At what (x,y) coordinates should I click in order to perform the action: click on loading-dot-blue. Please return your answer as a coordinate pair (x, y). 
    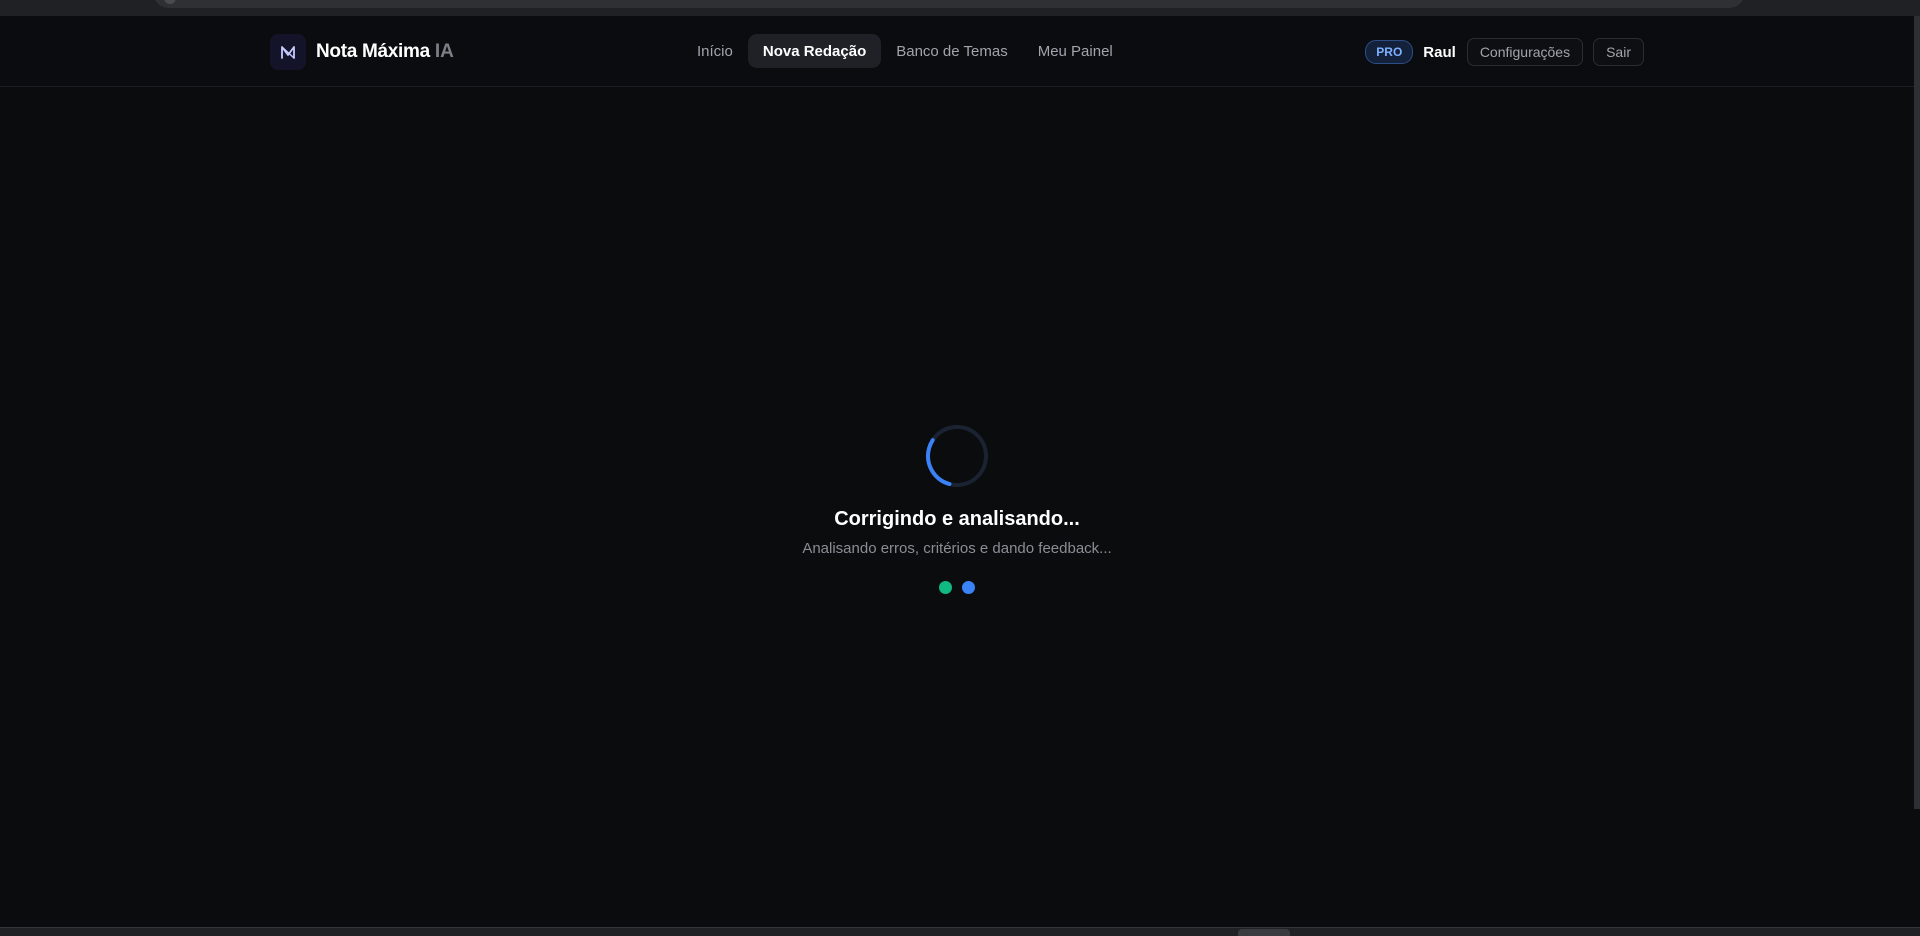
    Looking at the image, I should click on (968, 587).